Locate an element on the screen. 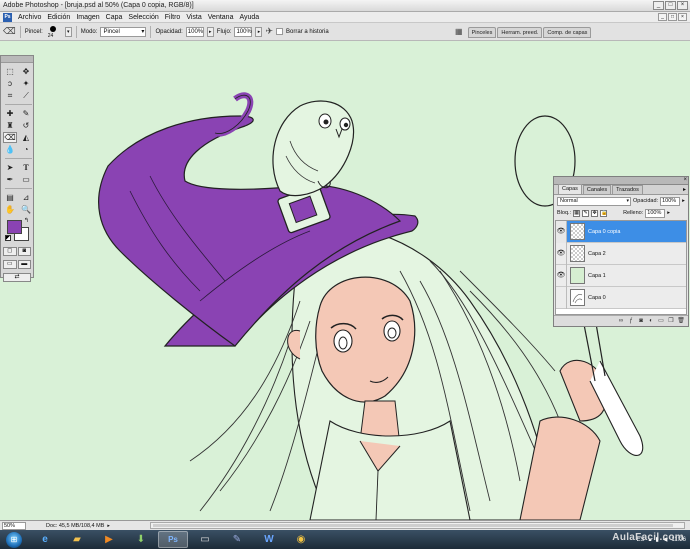 The image size is (690, 549). fill-arrow-icon: ▸ is located at coordinates (668, 213).